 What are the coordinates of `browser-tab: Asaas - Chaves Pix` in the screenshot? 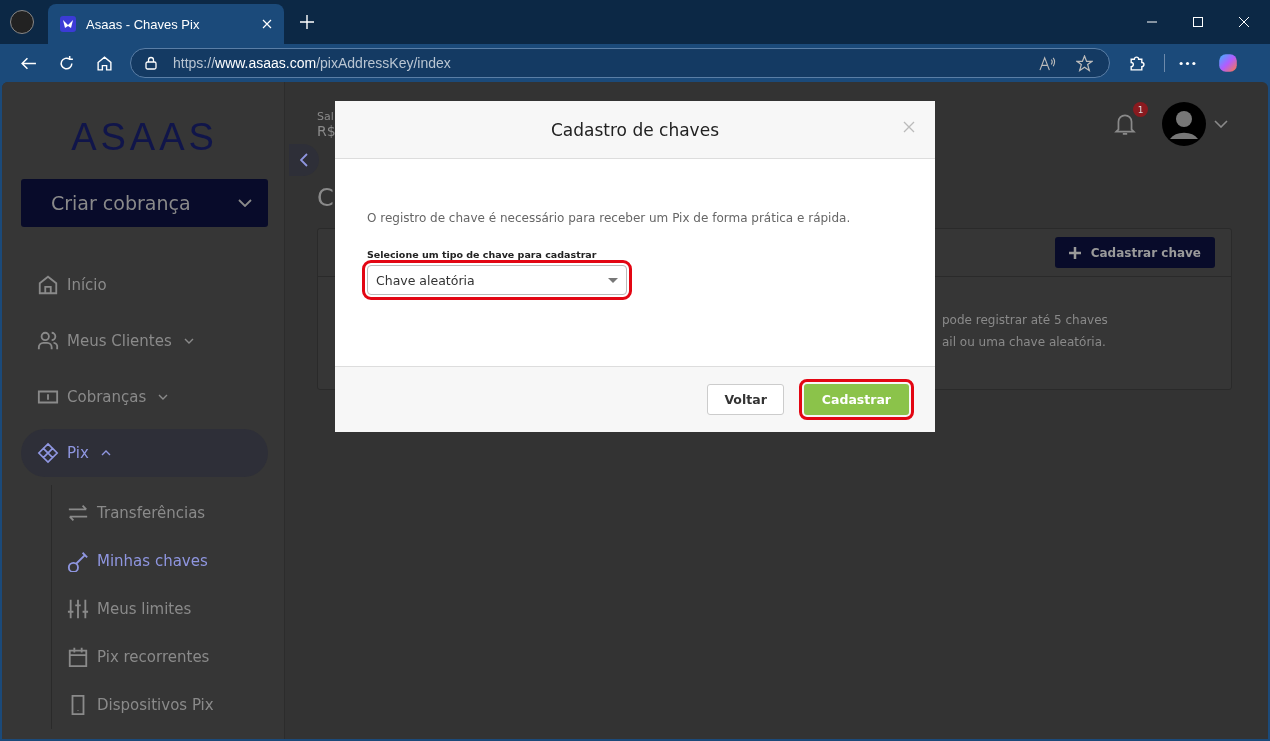 It's located at (166, 24).